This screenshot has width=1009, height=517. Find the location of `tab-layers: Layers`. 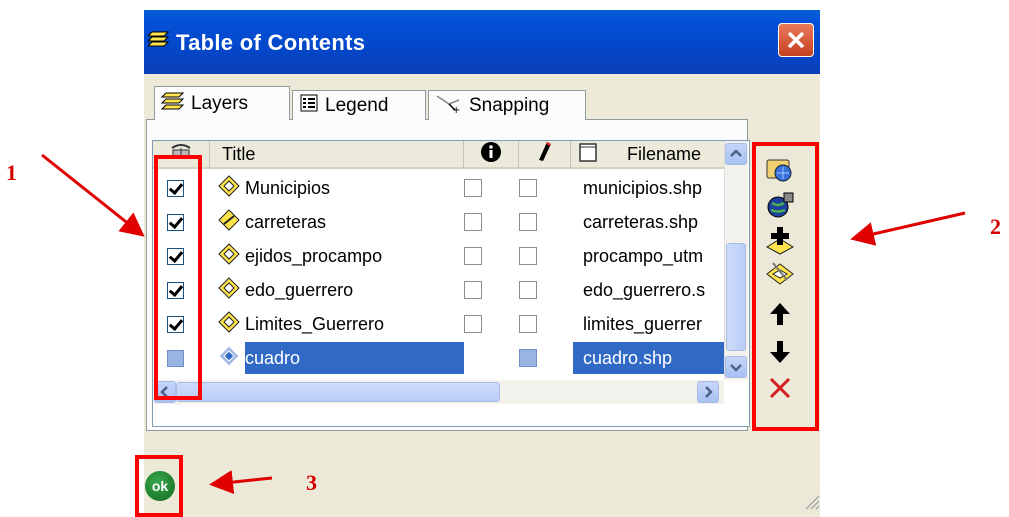

tab-layers: Layers is located at coordinates (222, 103).